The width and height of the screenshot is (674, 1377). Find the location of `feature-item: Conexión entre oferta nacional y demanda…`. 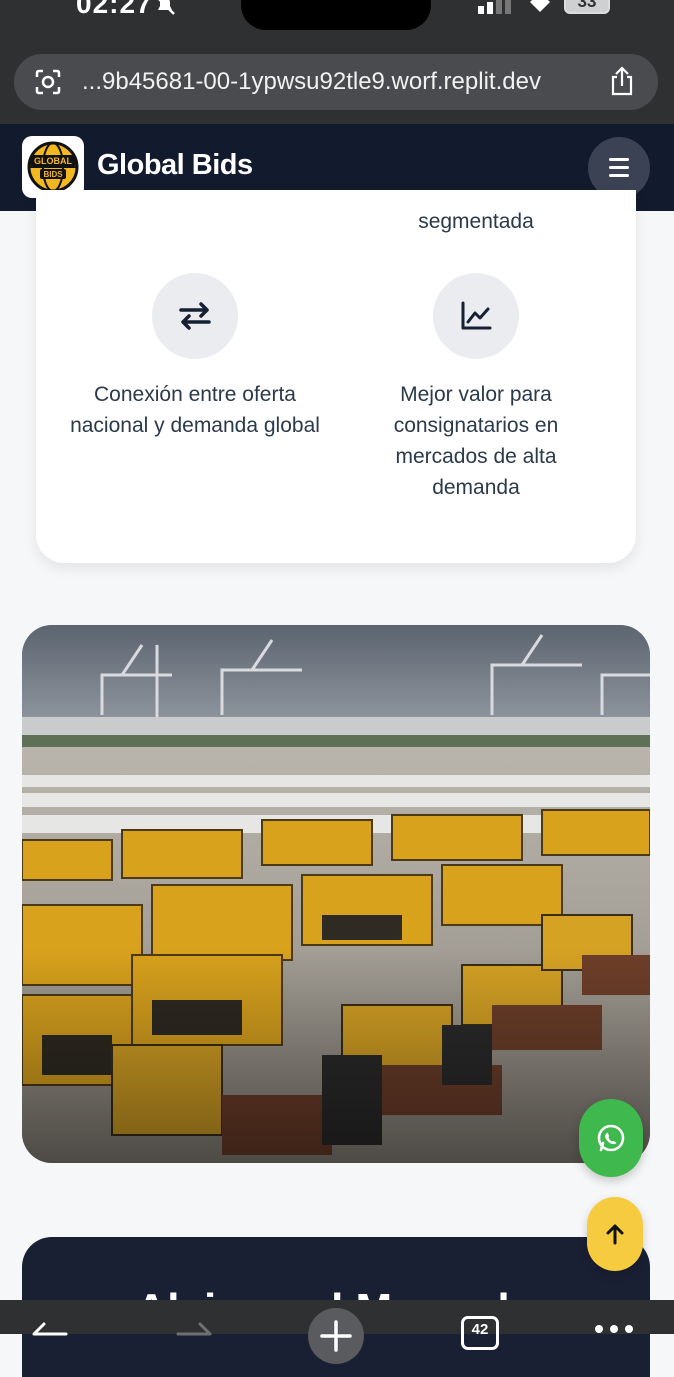

feature-item: Conexión entre oferta nacional y demanda… is located at coordinates (195, 357).